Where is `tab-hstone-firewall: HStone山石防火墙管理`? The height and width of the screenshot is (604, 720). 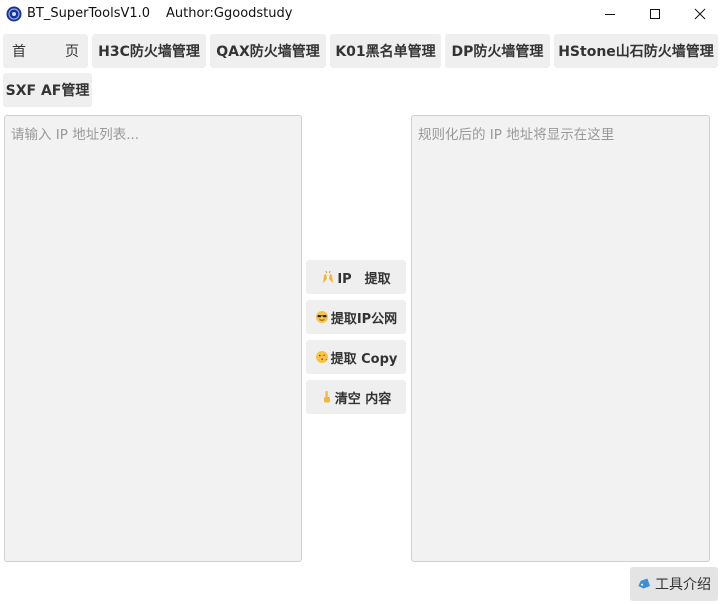
tab-hstone-firewall: HStone山石防火墙管理 is located at coordinates (636, 51).